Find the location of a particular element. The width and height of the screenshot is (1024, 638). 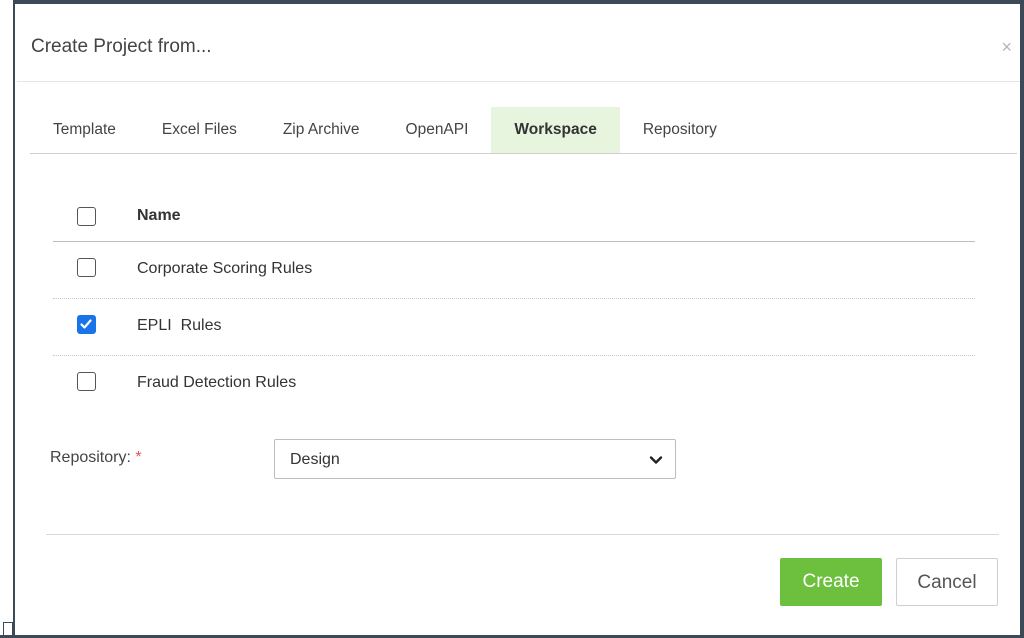

checkmark-icon is located at coordinates (86, 324).